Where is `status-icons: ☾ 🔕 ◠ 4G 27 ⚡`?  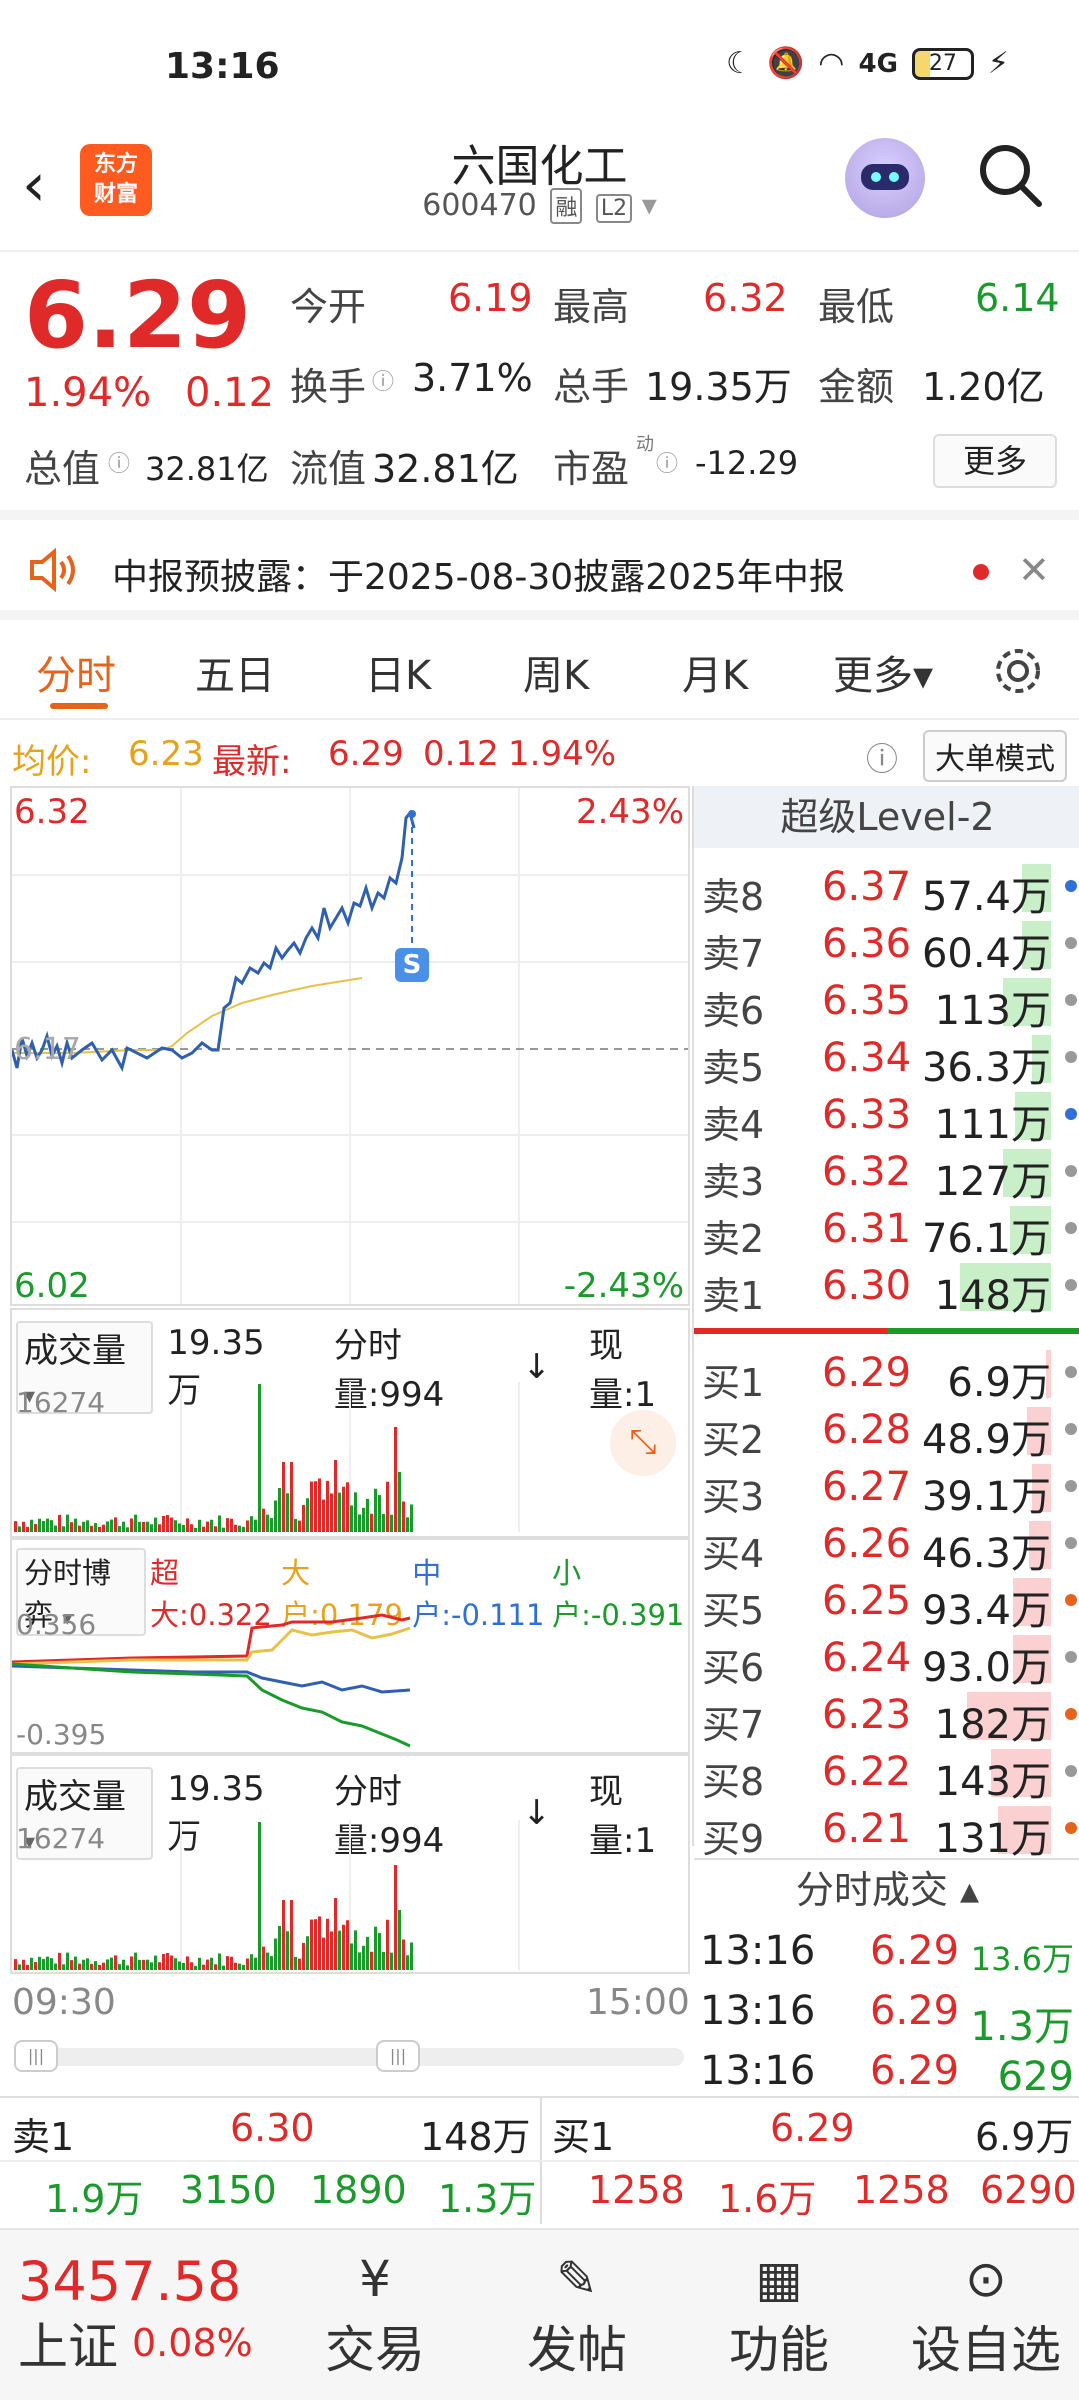 status-icons: ☾ 🔕 ◠ 4G 27 ⚡ is located at coordinates (867, 63).